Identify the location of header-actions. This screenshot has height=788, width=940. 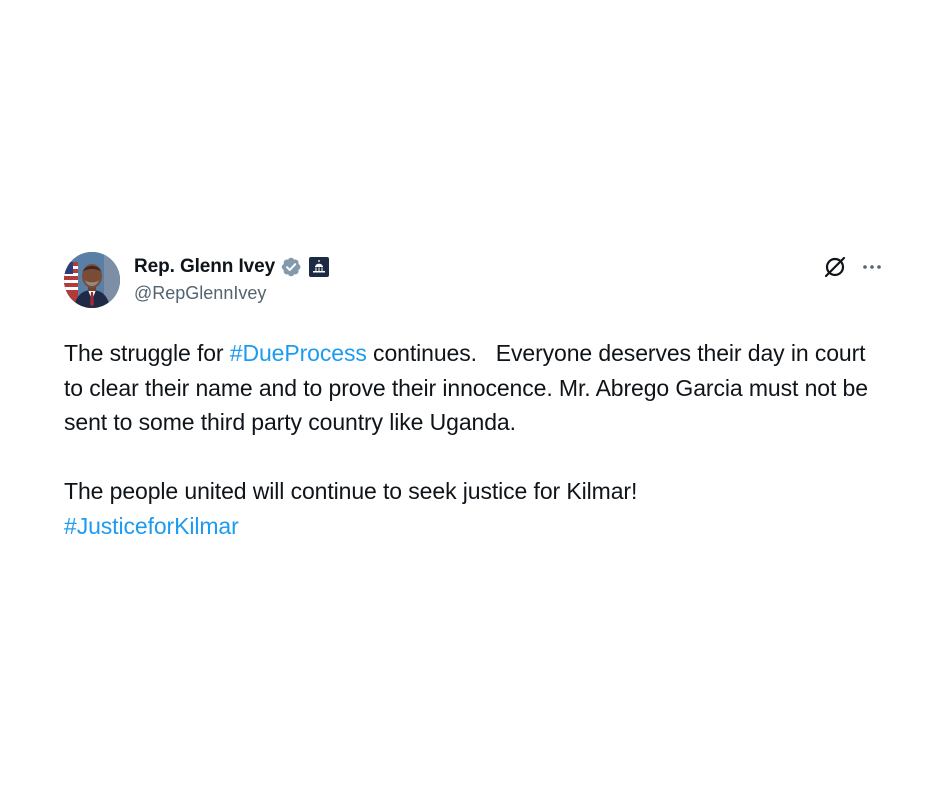
(853, 269).